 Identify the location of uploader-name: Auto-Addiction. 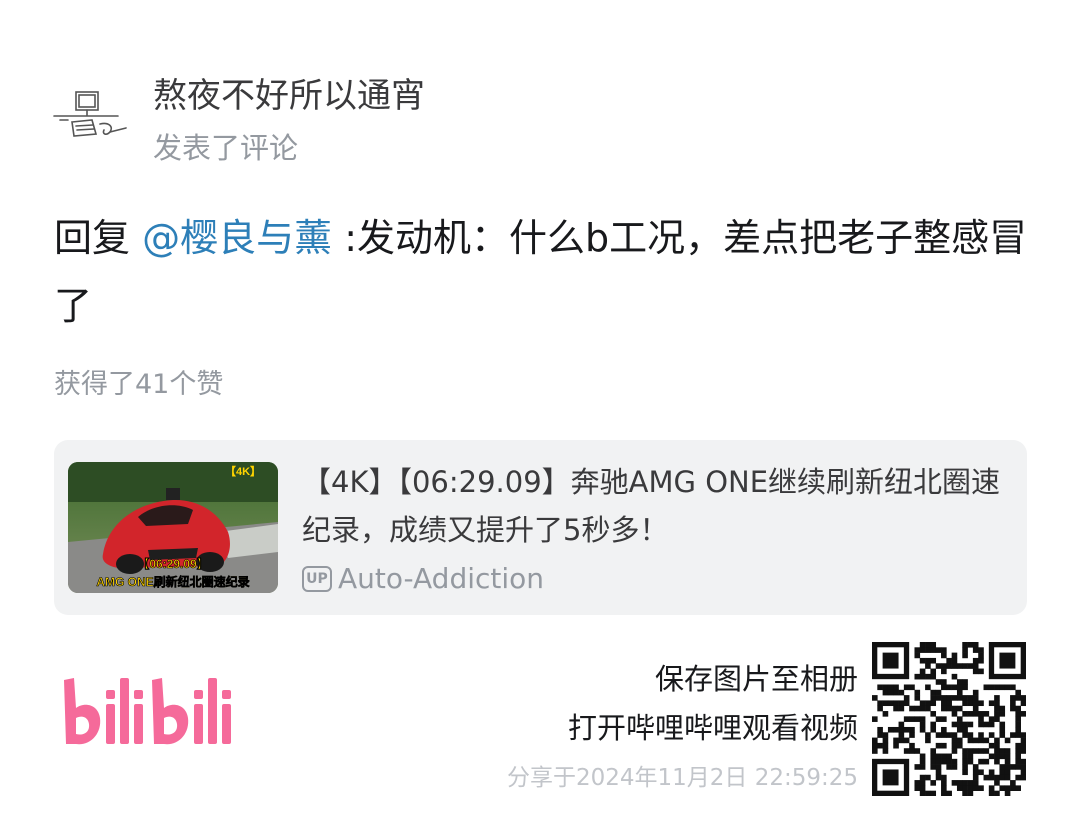
(441, 578).